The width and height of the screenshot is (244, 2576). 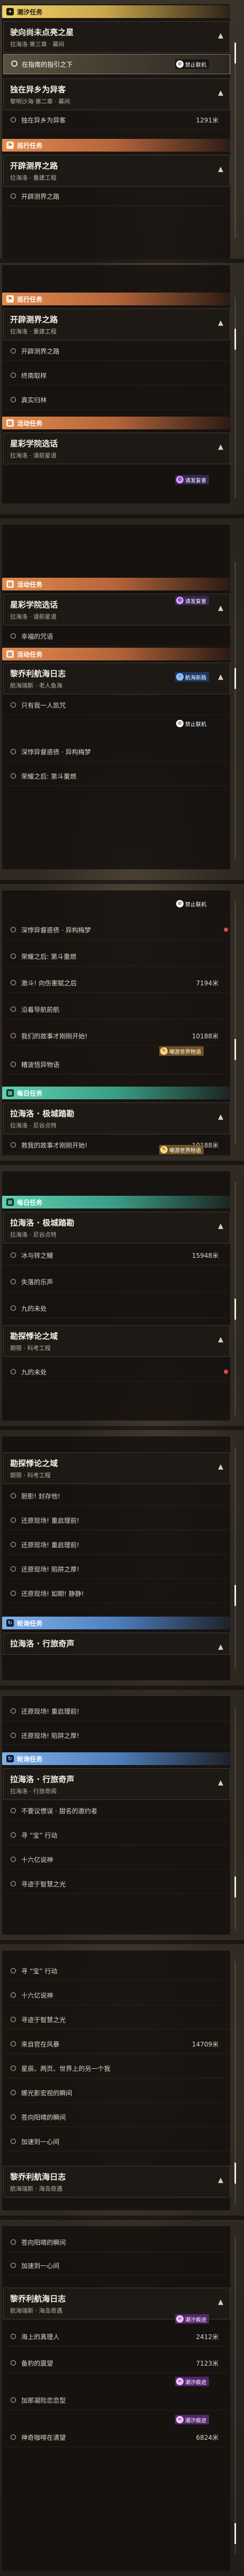 What do you see at coordinates (116, 2437) in the screenshot?
I see `quest-step: 神奇咖啡在清望 6824米` at bounding box center [116, 2437].